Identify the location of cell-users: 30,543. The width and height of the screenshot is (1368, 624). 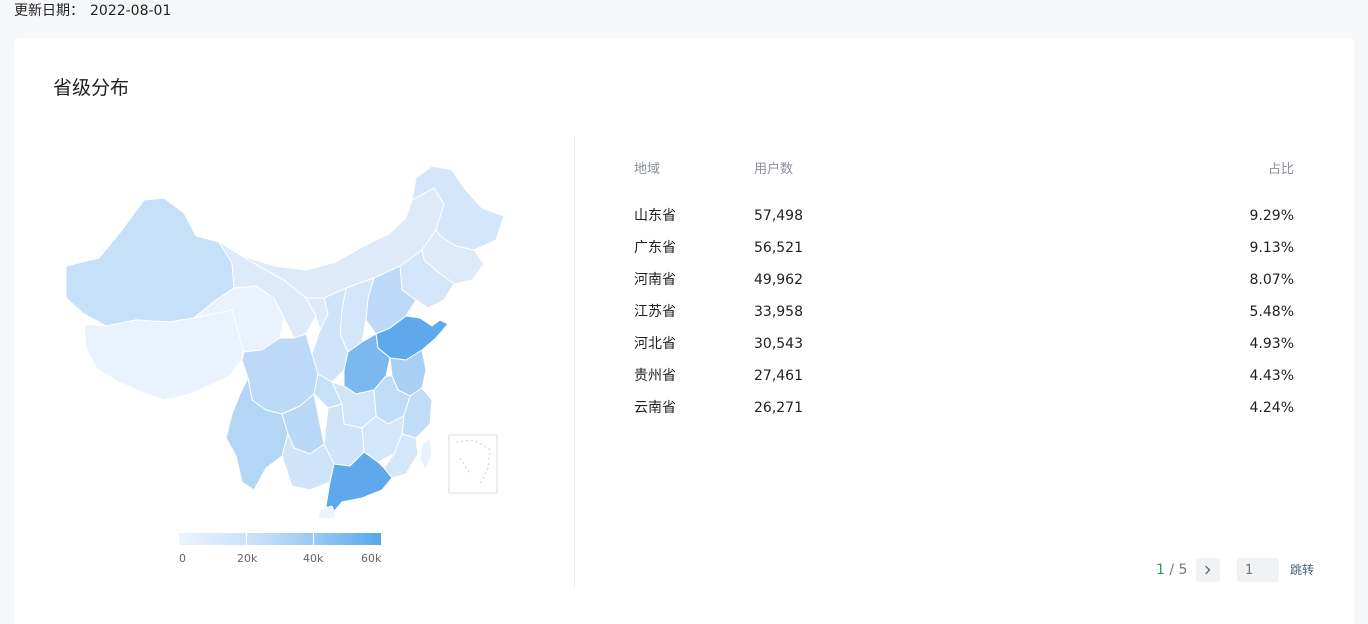
(778, 344).